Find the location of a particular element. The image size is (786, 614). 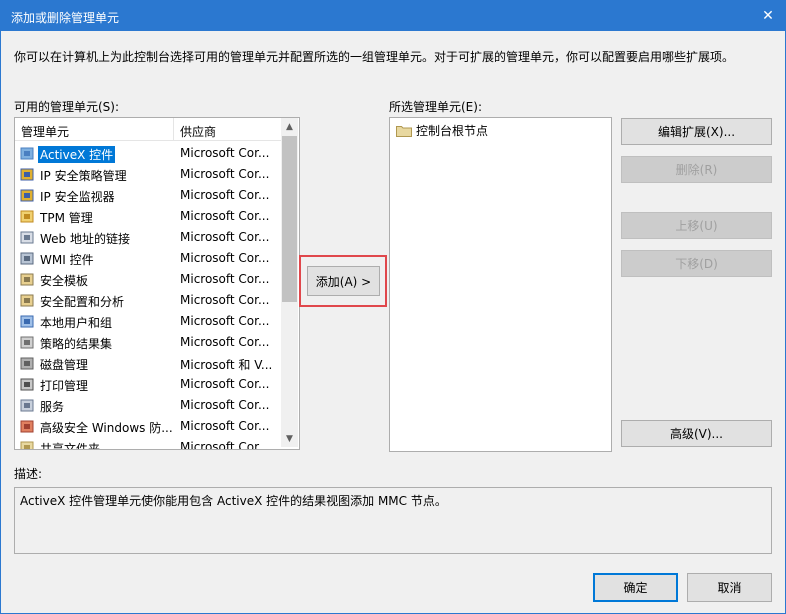

remove-button: 删除(R) is located at coordinates (696, 169).